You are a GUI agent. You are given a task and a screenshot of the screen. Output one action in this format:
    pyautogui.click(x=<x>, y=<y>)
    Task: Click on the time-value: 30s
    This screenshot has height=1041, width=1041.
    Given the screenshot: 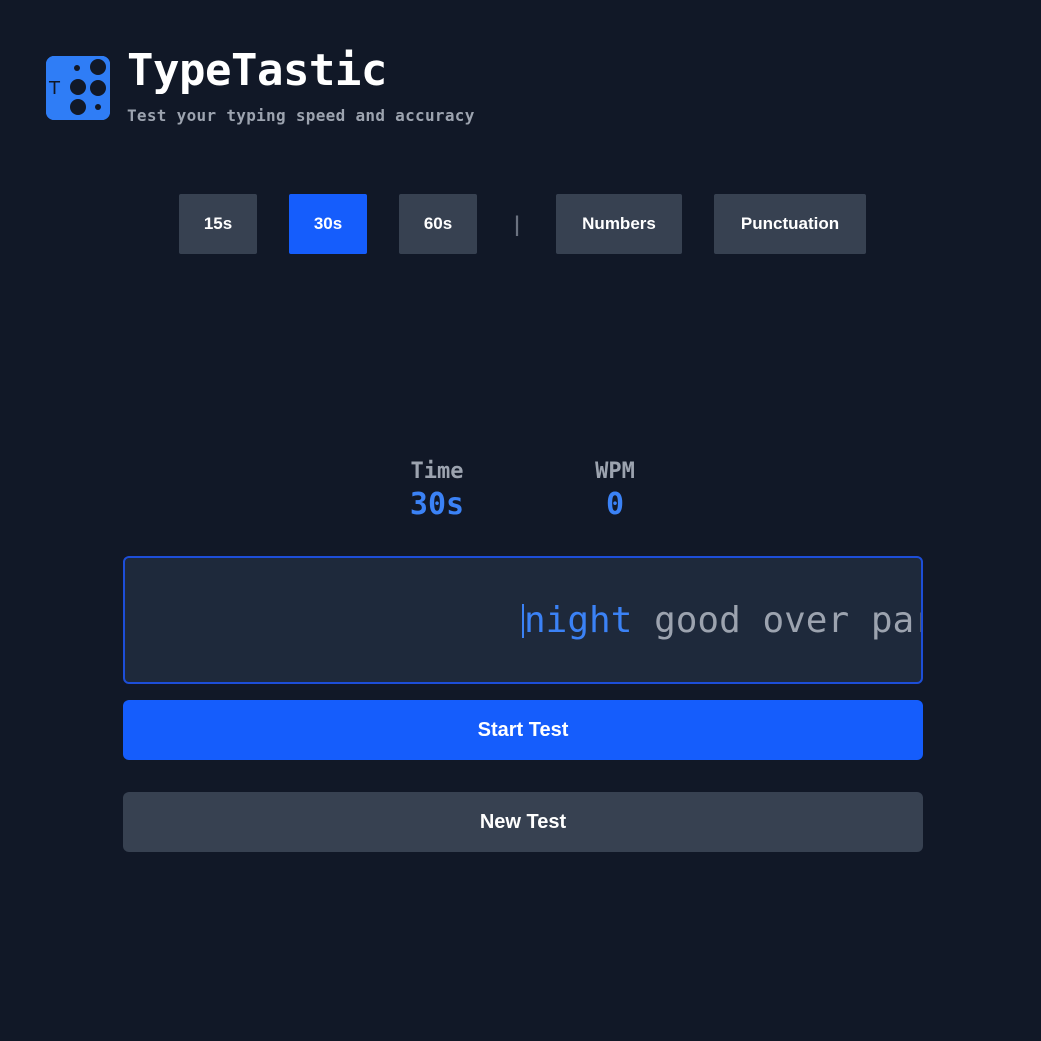 What is the action you would take?
    pyautogui.click(x=437, y=504)
    